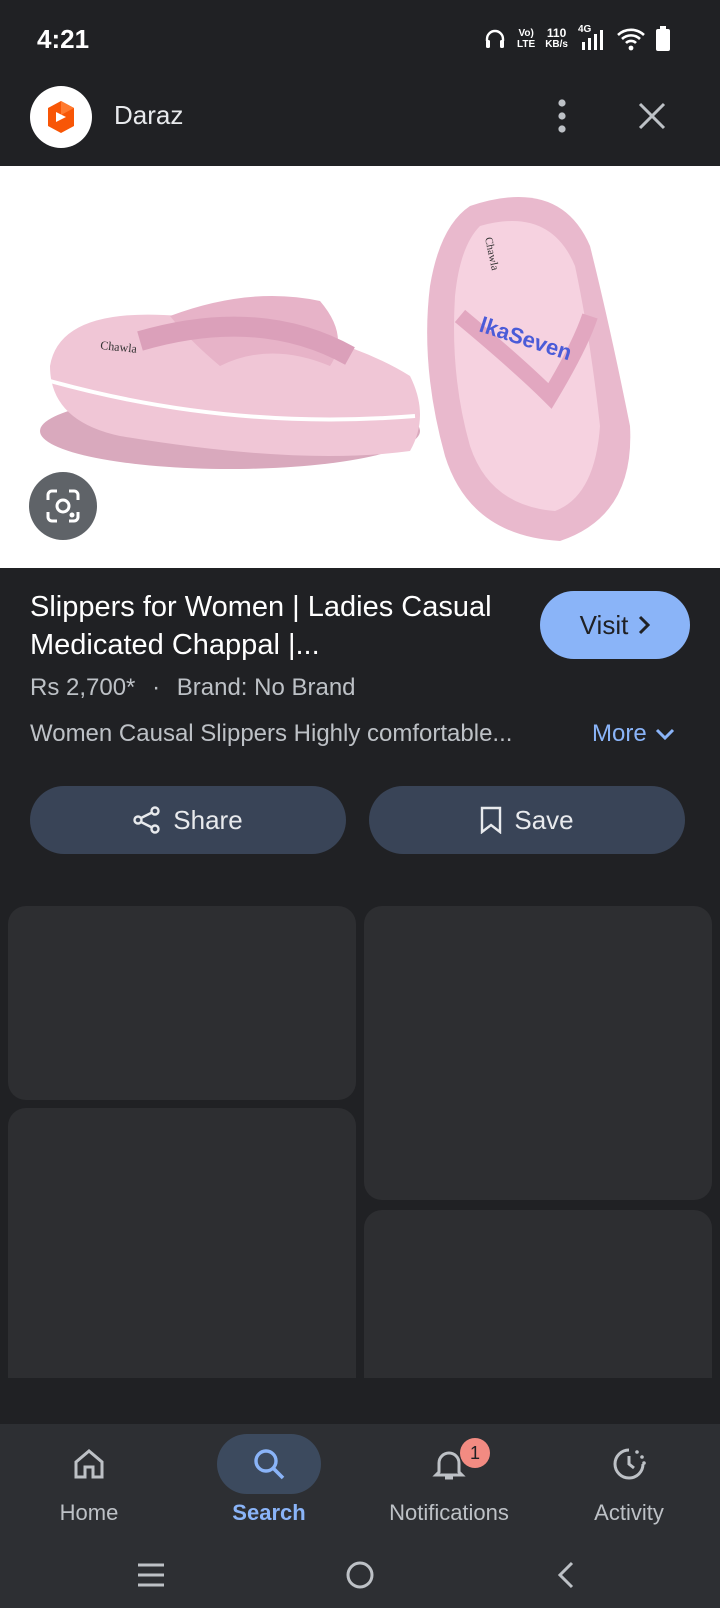 This screenshot has width=720, height=1608. I want to click on signal-icon: 4G, so click(592, 38).